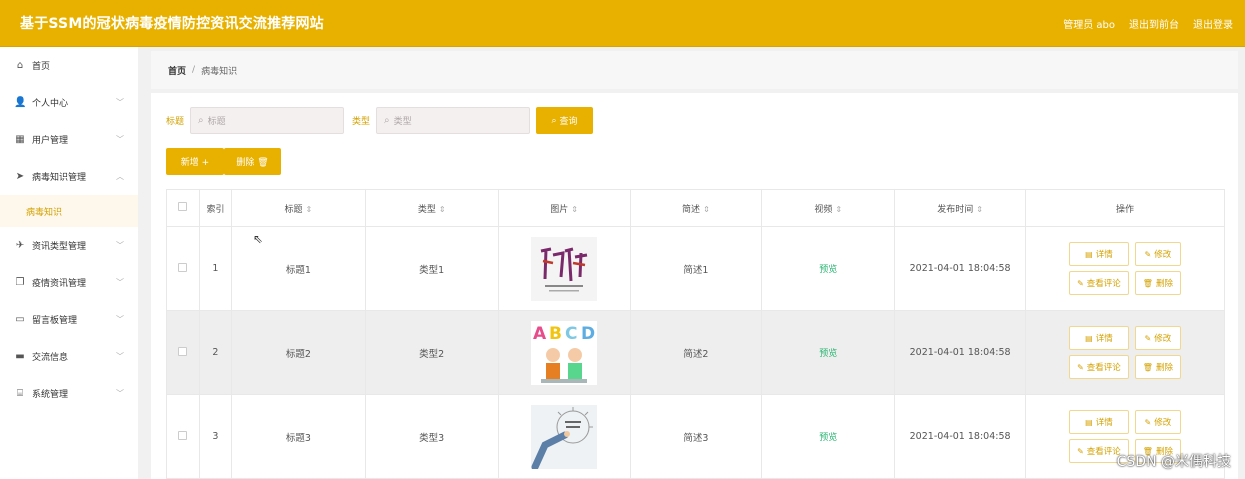  I want to click on sidebar-item-user-management: ▦ 用户管理 ﹀, so click(69, 139).